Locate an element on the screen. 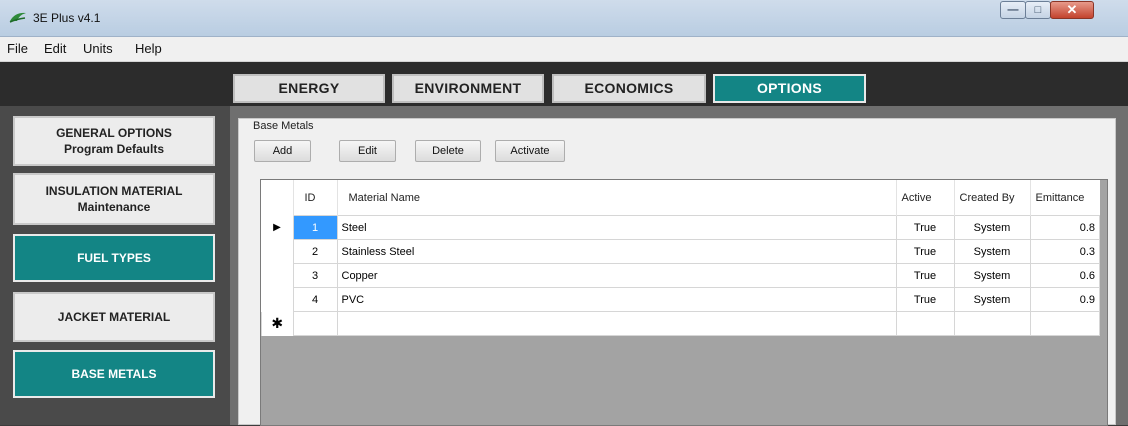 This screenshot has width=1128, height=426. tab-environment: ENVIRONMENT is located at coordinates (468, 88).